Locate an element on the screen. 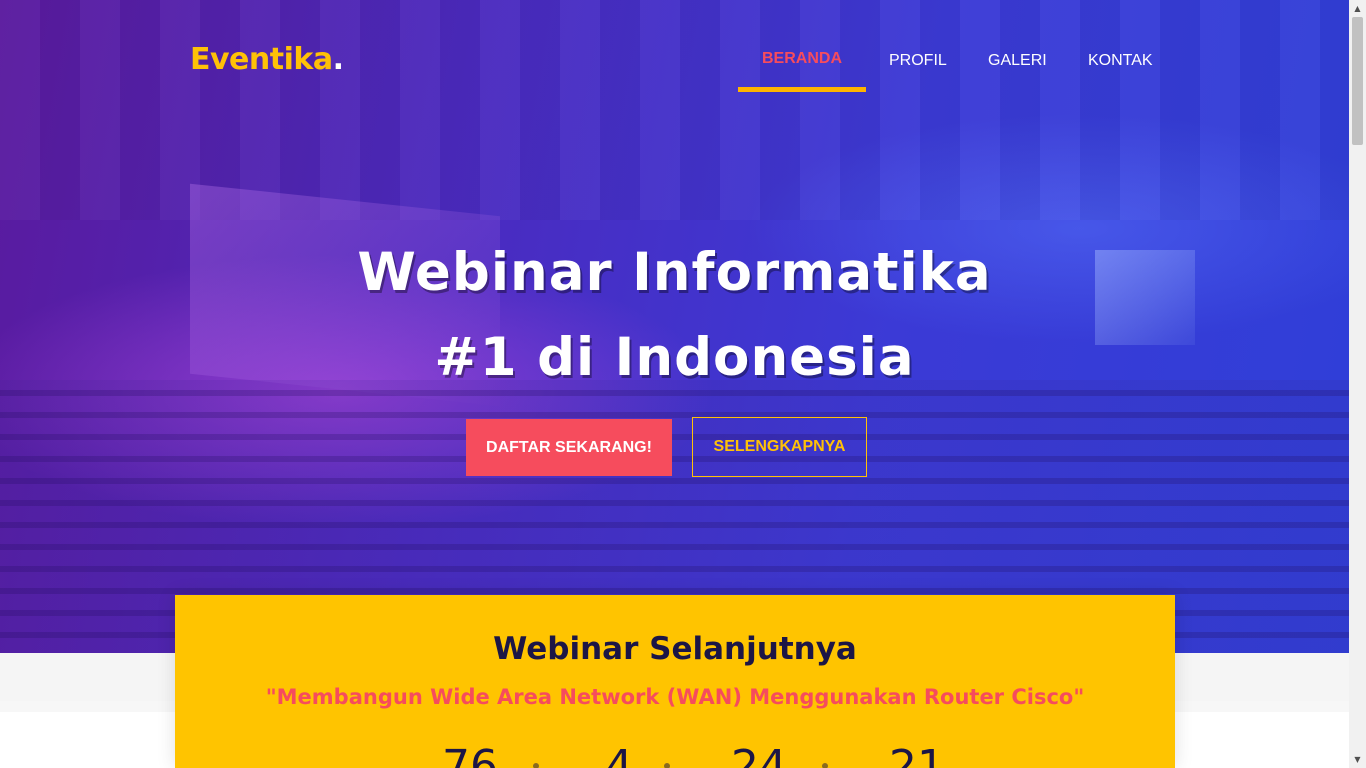 This screenshot has width=1366, height=768. hero-title-line-2: #1 di Indonesia is located at coordinates (674, 357).